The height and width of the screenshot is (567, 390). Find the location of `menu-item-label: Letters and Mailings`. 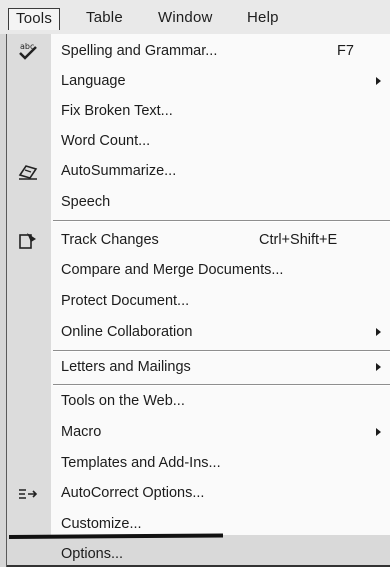

menu-item-label: Letters and Mailings is located at coordinates (126, 367).